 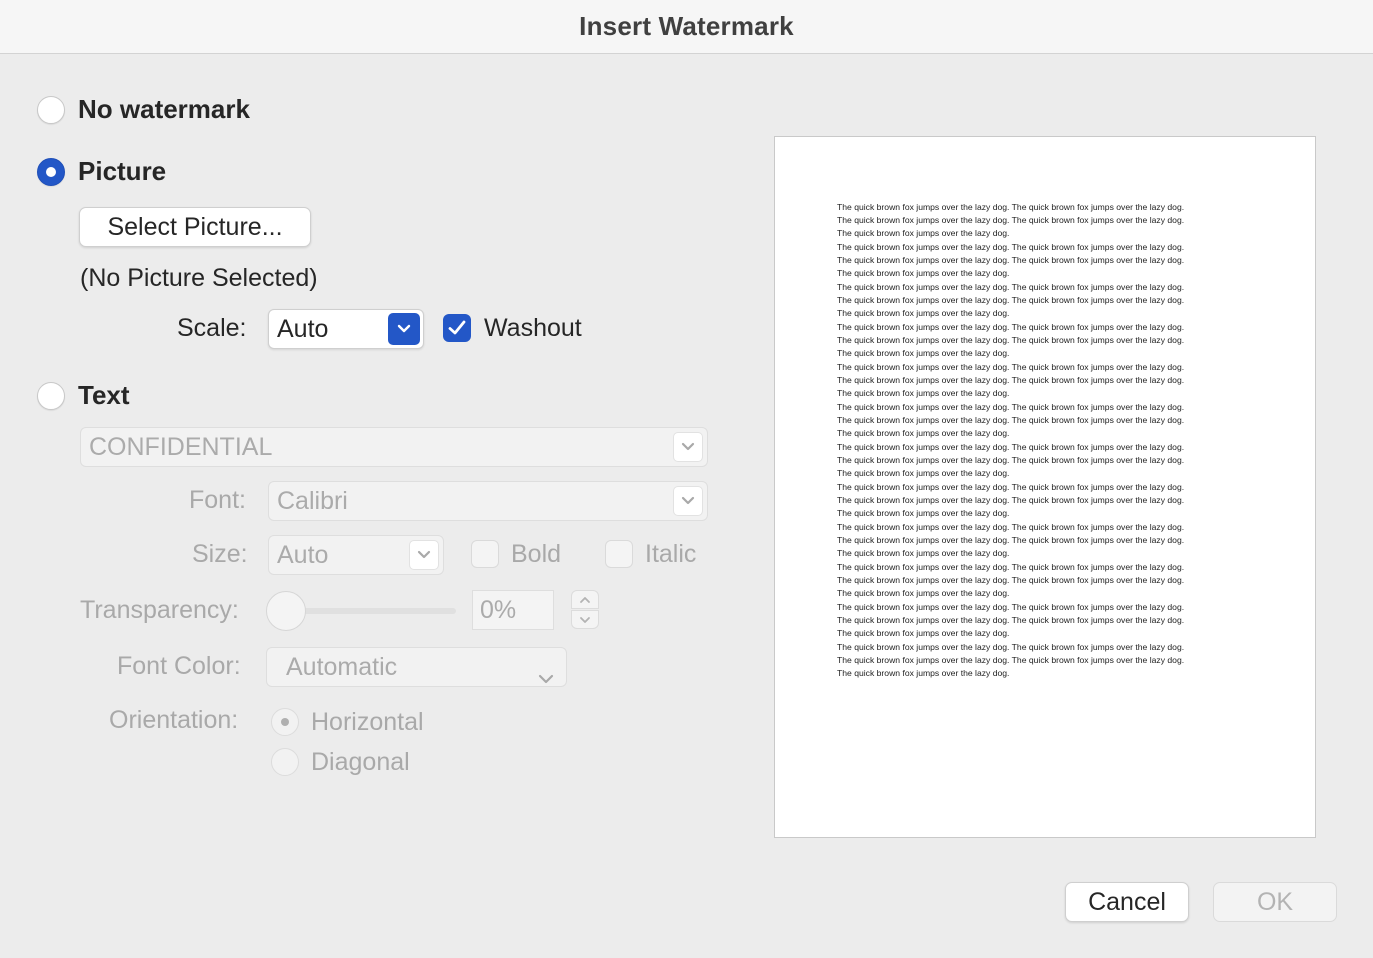 I want to click on ok-button: OK, so click(x=1275, y=902).